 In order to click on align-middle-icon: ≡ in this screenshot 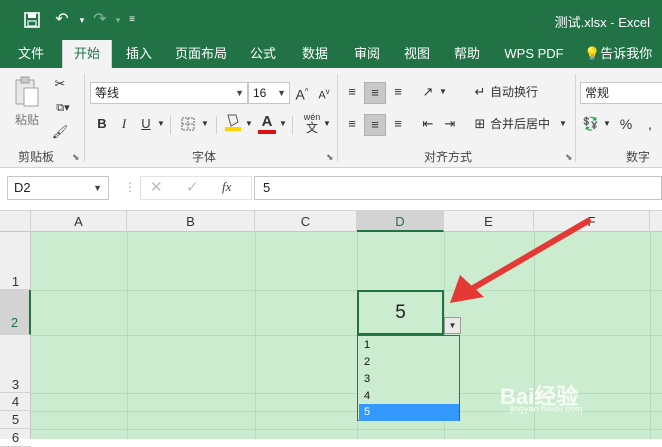, I will do `click(375, 93)`.